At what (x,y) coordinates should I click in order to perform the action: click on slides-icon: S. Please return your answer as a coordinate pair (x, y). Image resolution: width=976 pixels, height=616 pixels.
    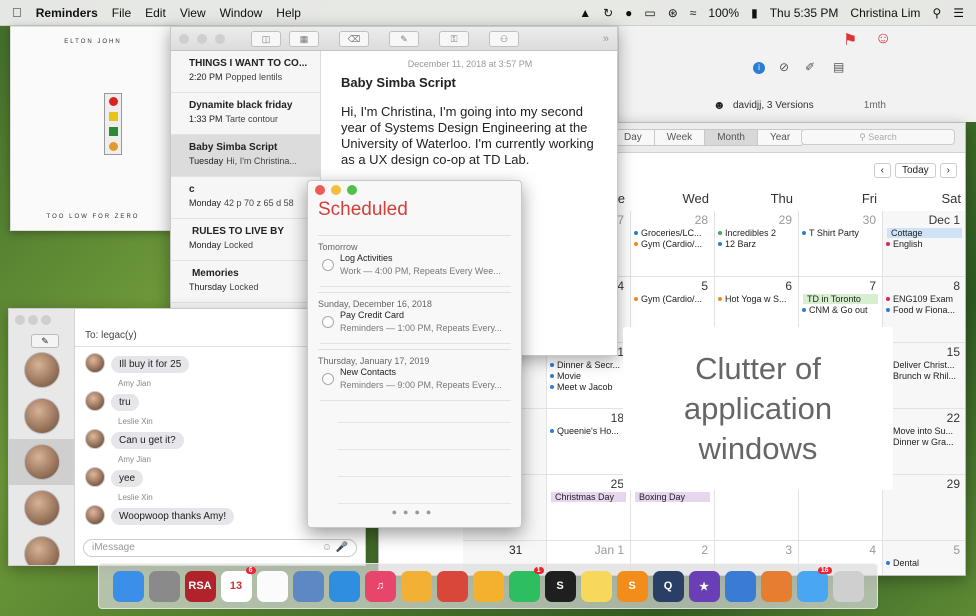
    Looking at the image, I should click on (632, 586).